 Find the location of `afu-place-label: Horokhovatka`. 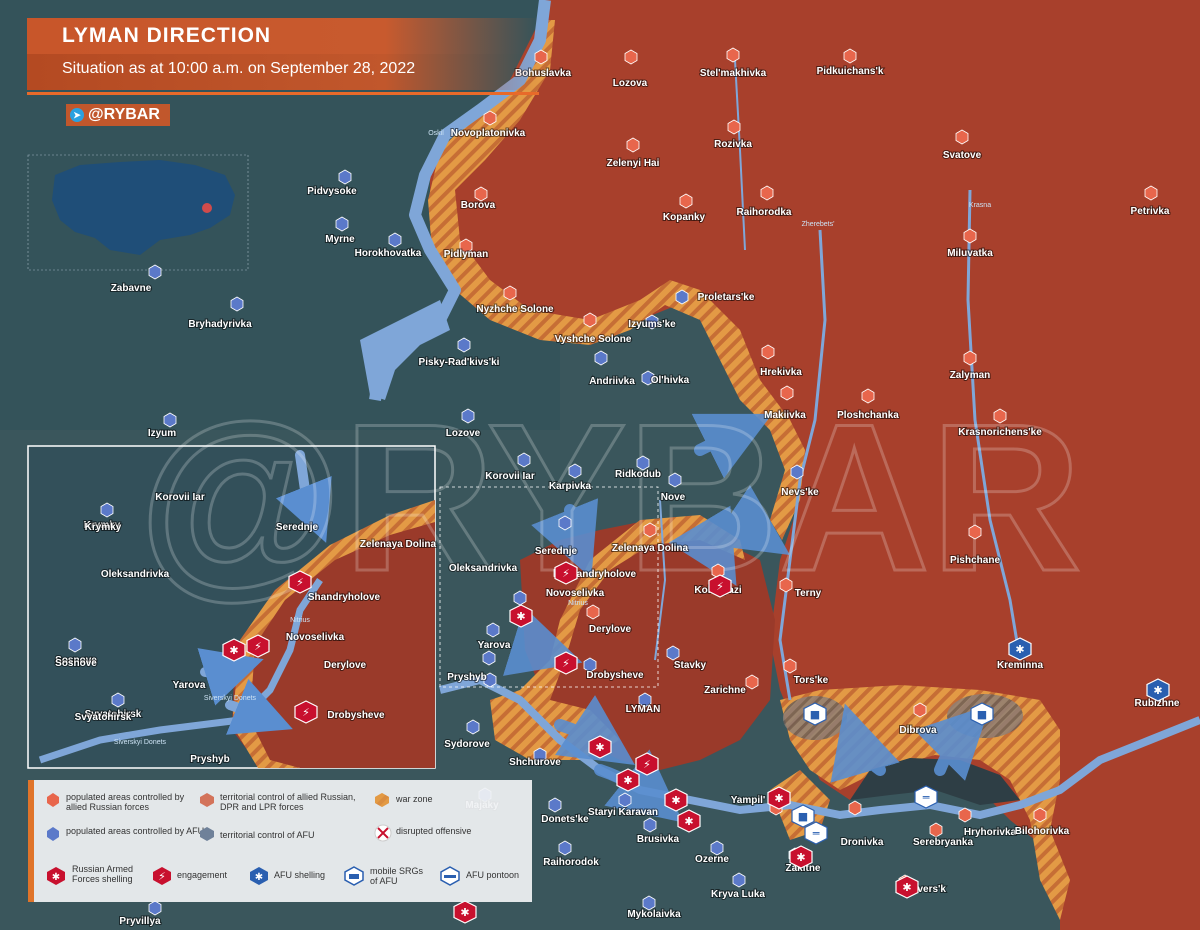

afu-place-label: Horokhovatka is located at coordinates (388, 253).